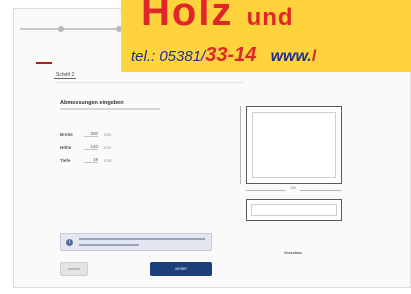 This screenshot has height=294, width=411. Describe the element at coordinates (66, 147) in the screenshot. I see `field-label: Höhe` at that location.